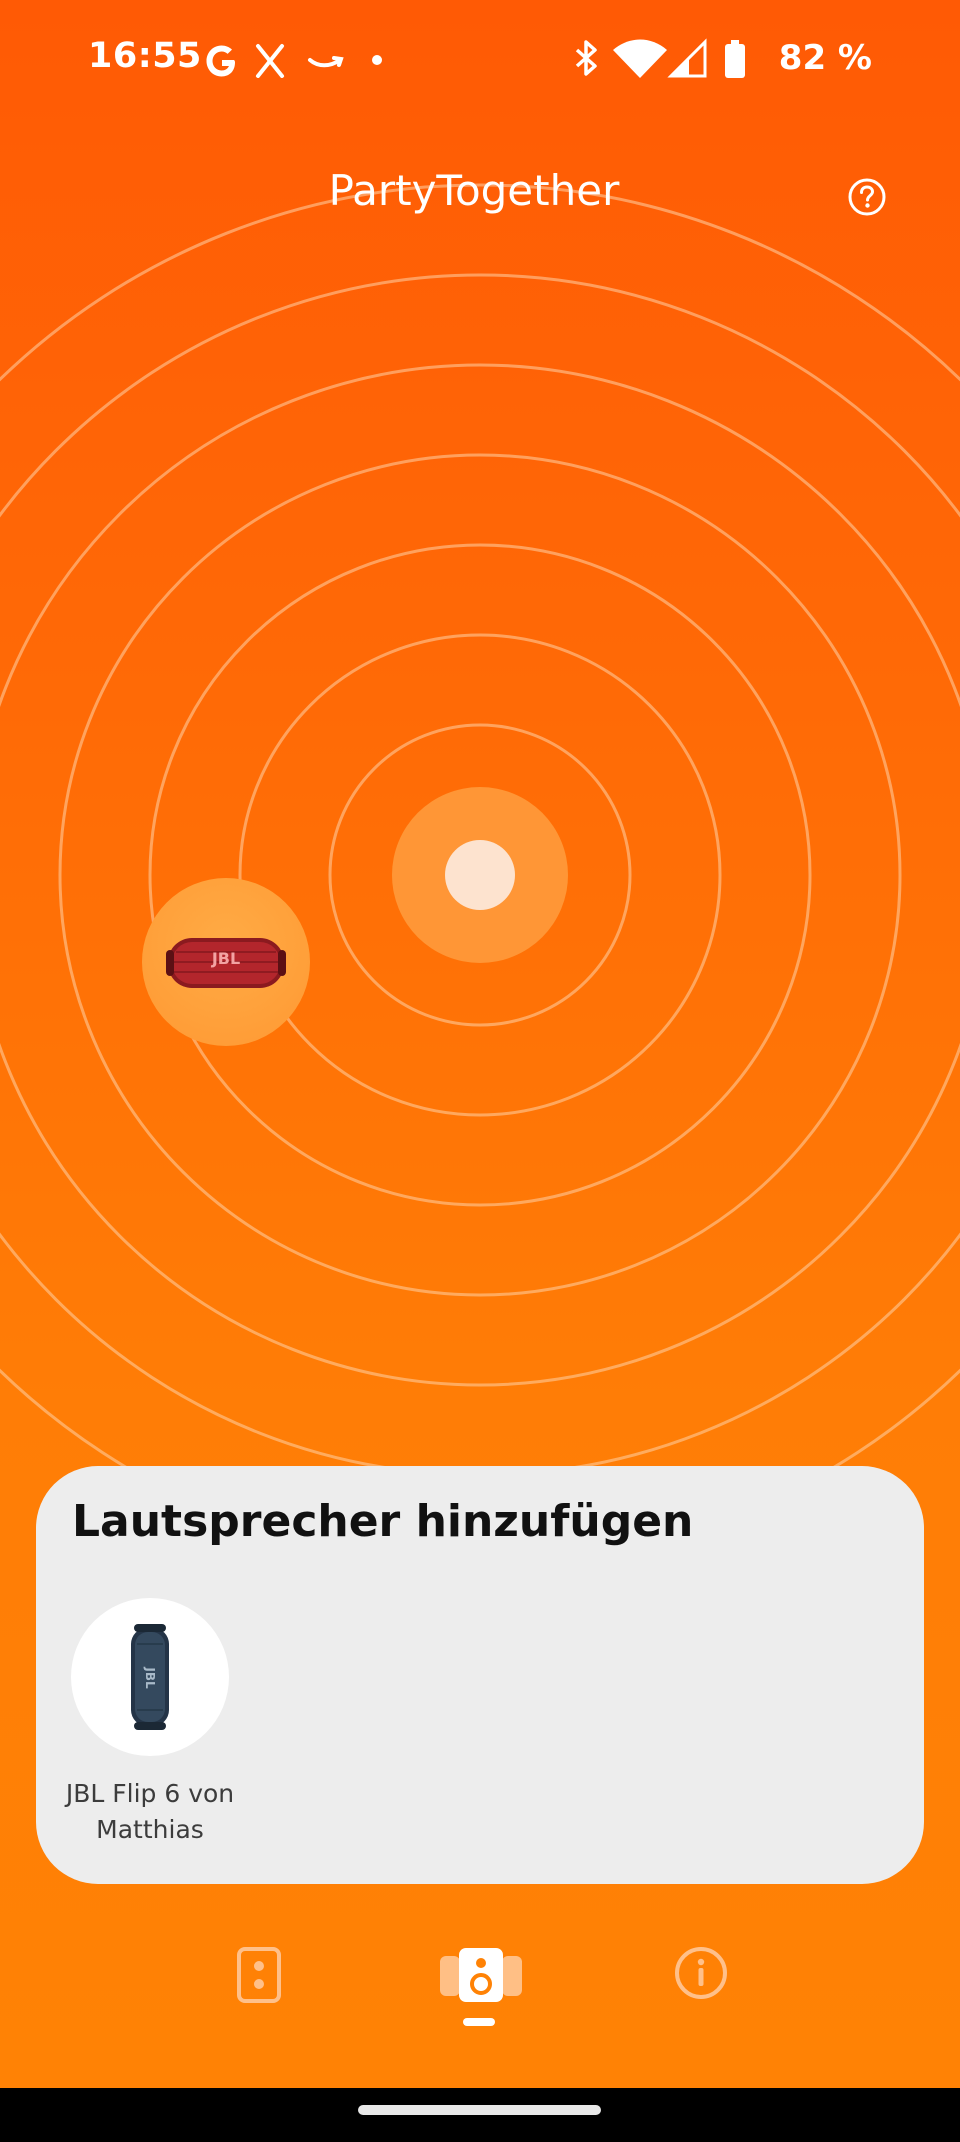 This screenshot has height=2142, width=960. What do you see at coordinates (383, 1521) in the screenshot?
I see `panel-title: Lautsprecher hinzufügen` at bounding box center [383, 1521].